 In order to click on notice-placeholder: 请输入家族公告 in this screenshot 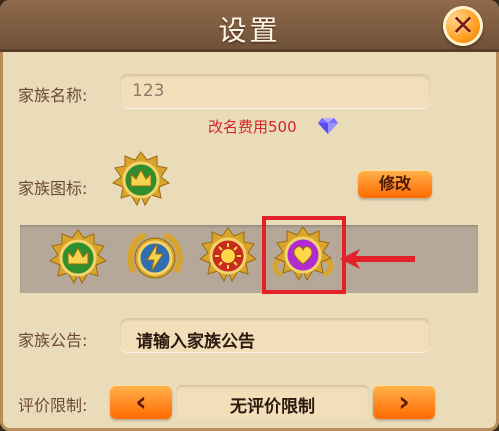, I will do `click(195, 342)`.